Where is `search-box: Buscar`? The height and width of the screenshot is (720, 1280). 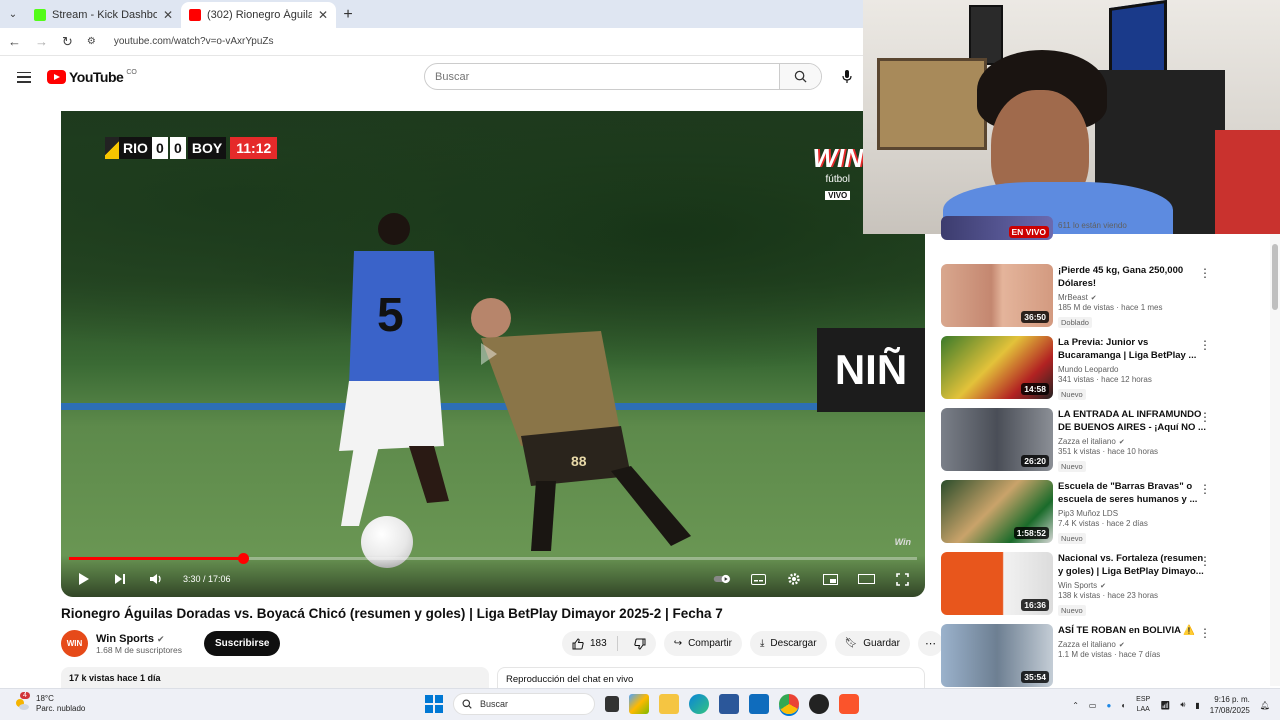 search-box: Buscar is located at coordinates (623, 76).